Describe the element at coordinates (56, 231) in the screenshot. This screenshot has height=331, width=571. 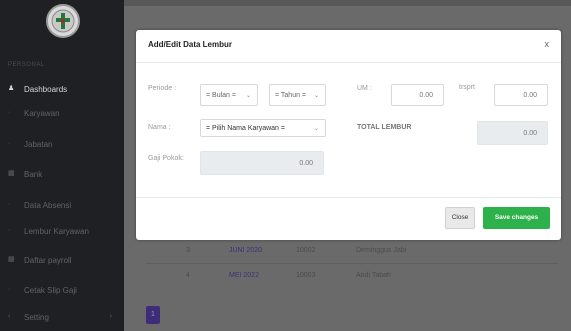
I see `sidebar-item-label: Lembur Karyawan` at that location.